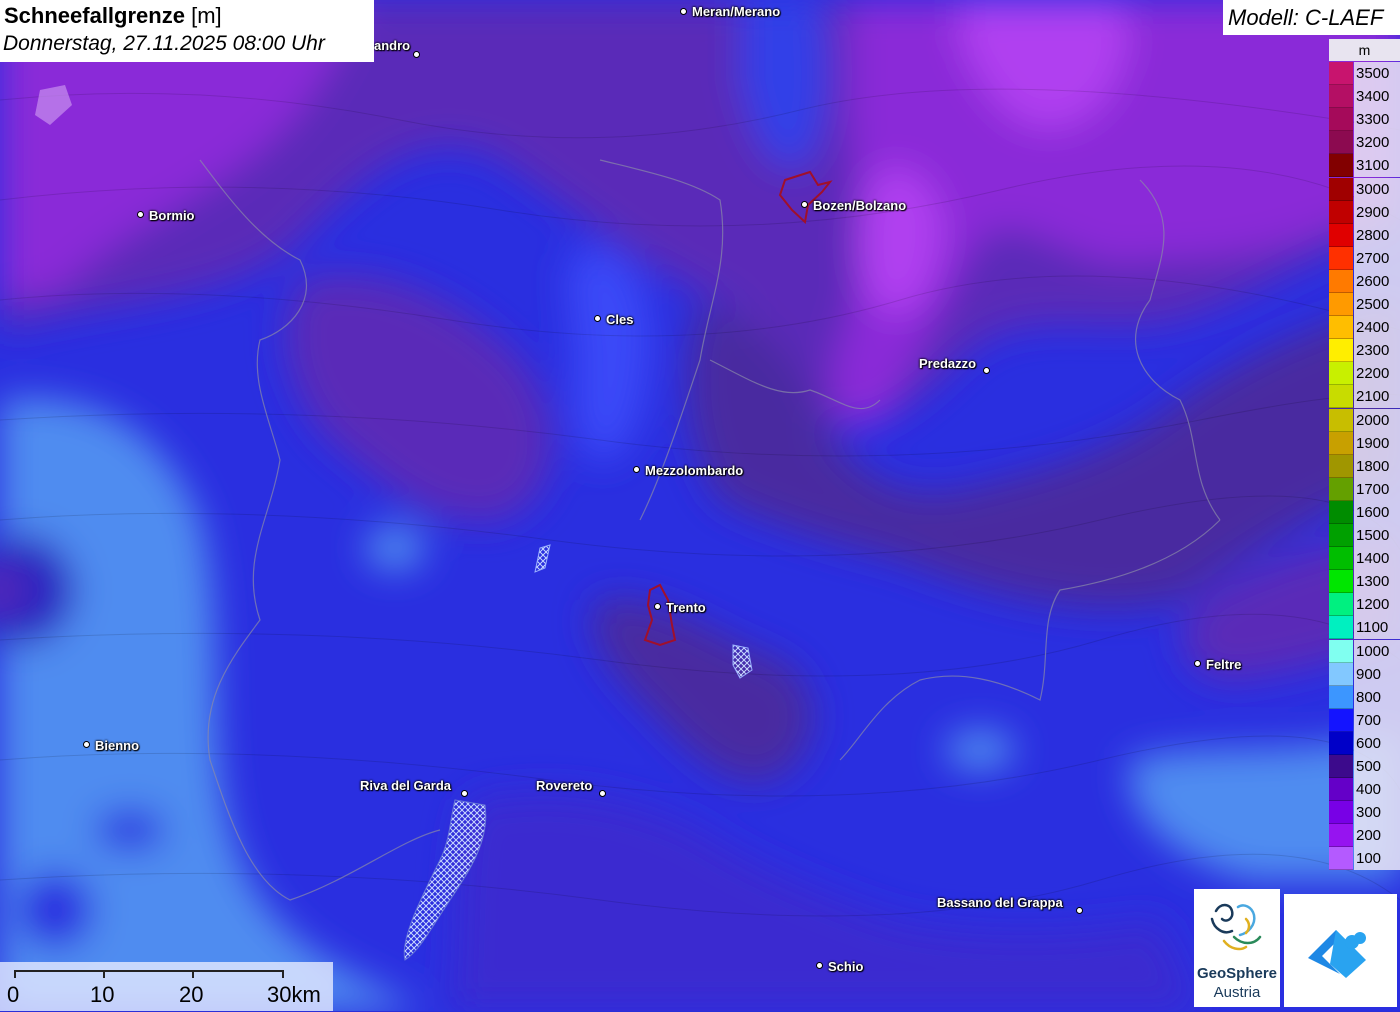 This screenshot has width=1400, height=1012. What do you see at coordinates (1377, 790) in the screenshot?
I see `legend-label: 400` at bounding box center [1377, 790].